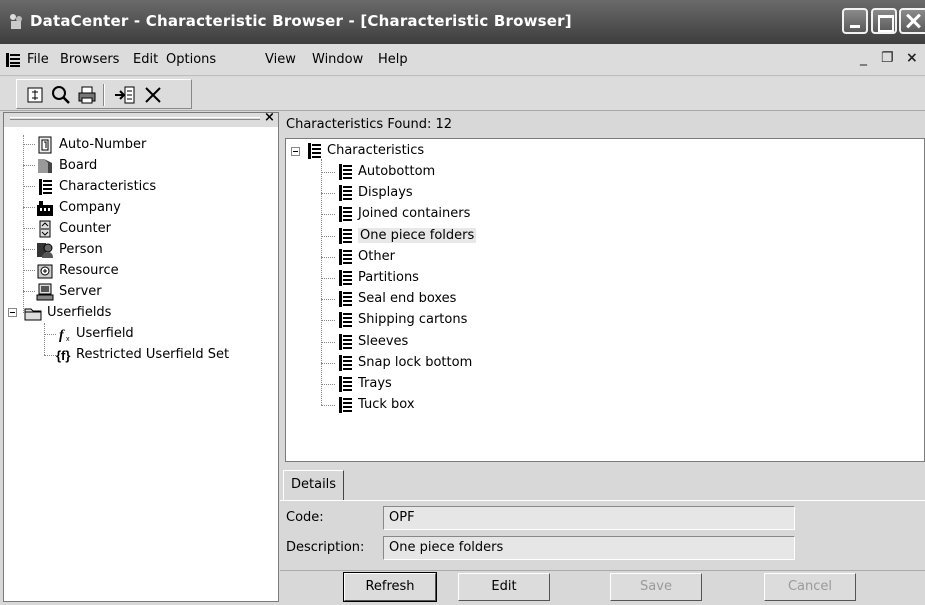 This screenshot has width=925, height=605. I want to click on result-item-label: Autobottom, so click(397, 171).